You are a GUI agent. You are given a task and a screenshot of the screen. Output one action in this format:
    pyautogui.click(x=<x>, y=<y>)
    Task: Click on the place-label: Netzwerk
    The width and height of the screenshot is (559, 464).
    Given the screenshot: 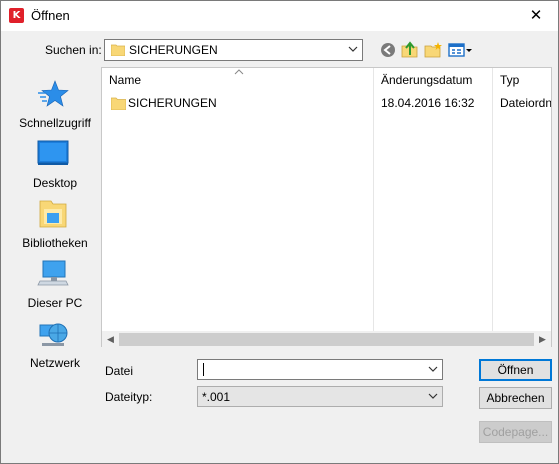 What is the action you would take?
    pyautogui.click(x=54, y=363)
    